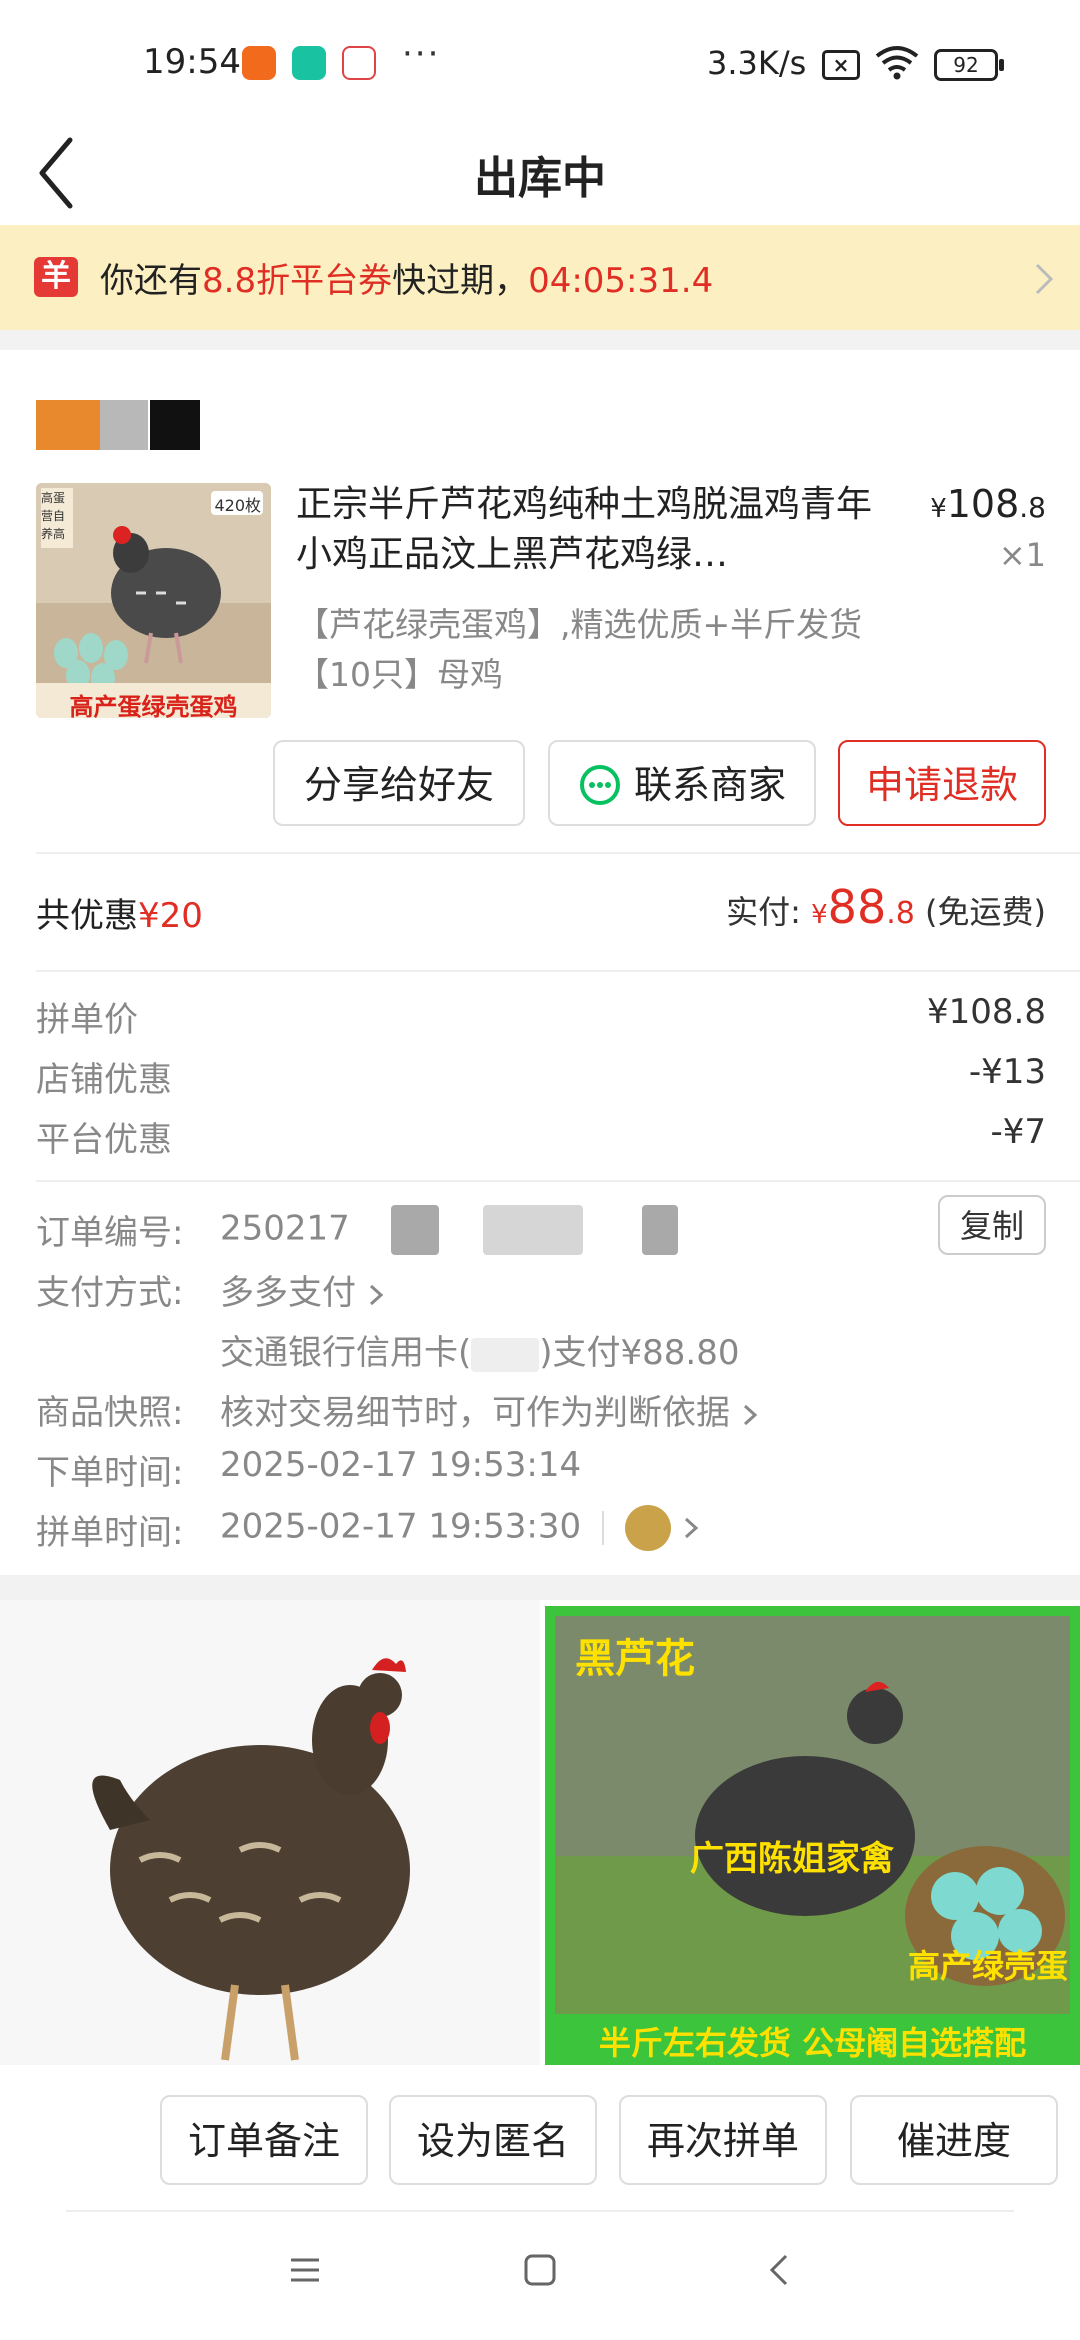  What do you see at coordinates (302, 1289) in the screenshot?
I see `payment-method-value: 多多支付` at bounding box center [302, 1289].